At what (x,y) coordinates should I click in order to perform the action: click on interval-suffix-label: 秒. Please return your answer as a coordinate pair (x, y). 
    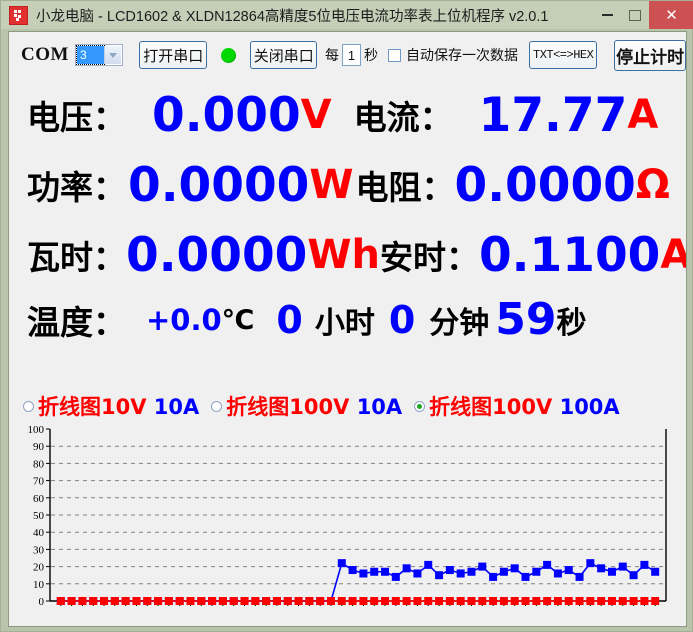
    Looking at the image, I should click on (371, 55).